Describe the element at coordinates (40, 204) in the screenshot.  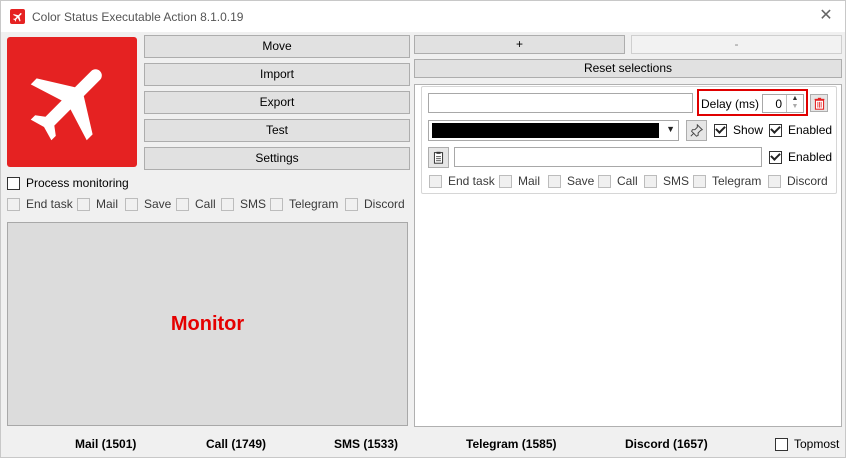
I see `left-option-end-task: End task` at that location.